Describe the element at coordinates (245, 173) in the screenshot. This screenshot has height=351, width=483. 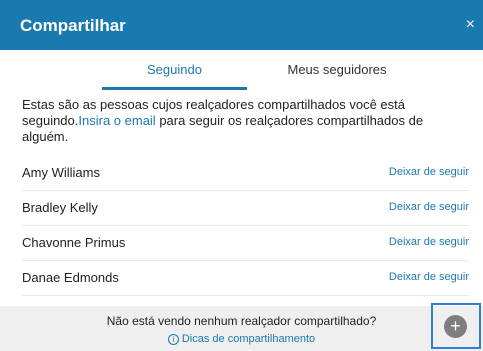
I see `list-item: Amy Williams Deixar de seguir` at that location.